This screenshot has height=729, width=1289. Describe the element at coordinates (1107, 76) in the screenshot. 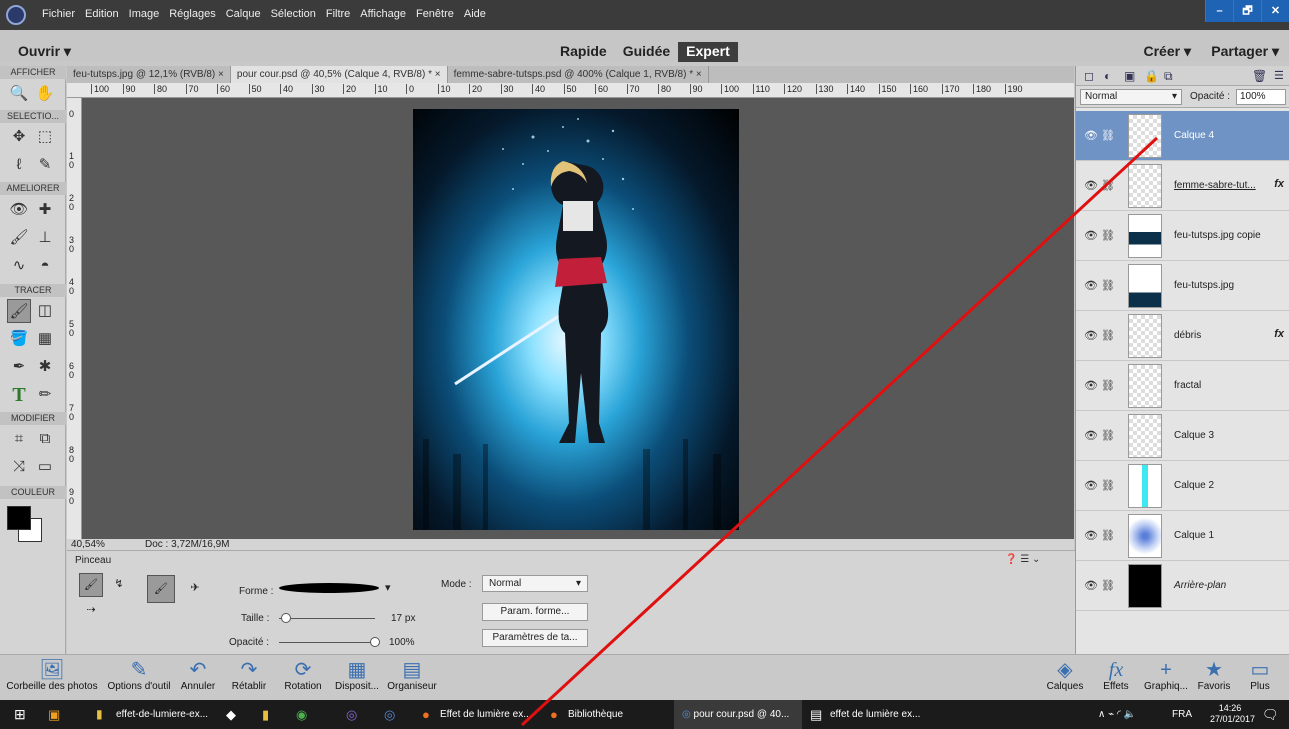

I see `adjustment-layer-icon: ◐` at that location.